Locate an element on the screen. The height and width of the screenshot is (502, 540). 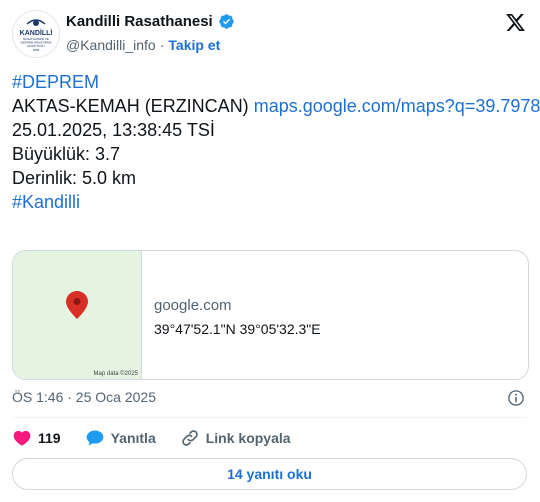
card-coordinates: 39°47'52.1"N 39°05'32.3"E is located at coordinates (237, 329).